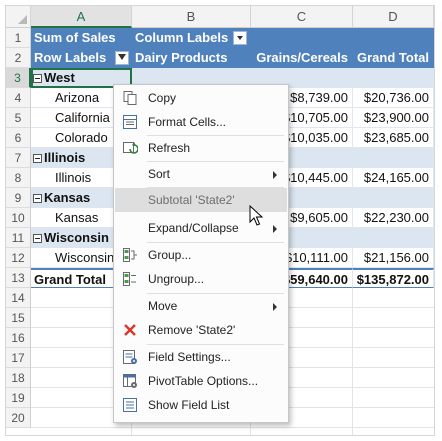 The height and width of the screenshot is (441, 442). Describe the element at coordinates (70, 57) in the screenshot. I see `row-labels-text: Row Labels` at that location.